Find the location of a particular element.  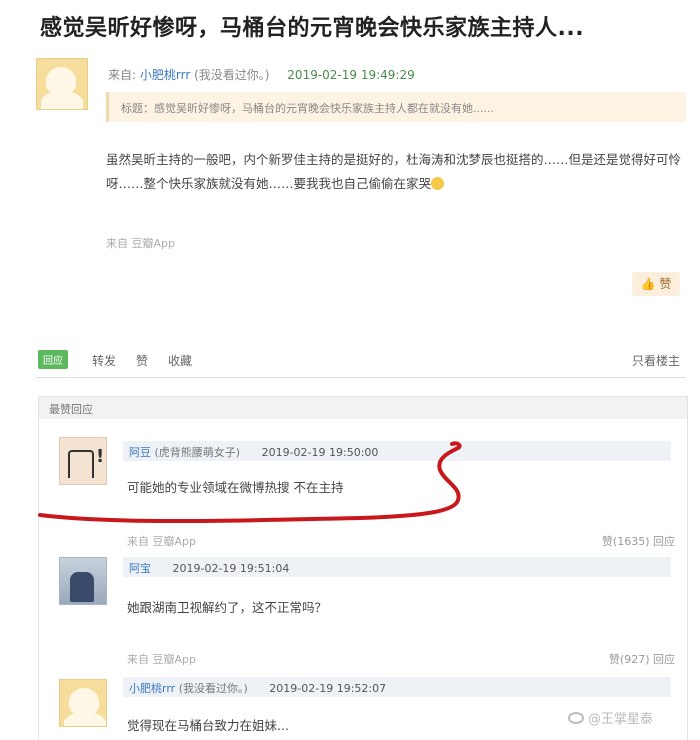

comment-text: 她跟湖南卫视解约了，这不正常吗？ is located at coordinates (227, 607).